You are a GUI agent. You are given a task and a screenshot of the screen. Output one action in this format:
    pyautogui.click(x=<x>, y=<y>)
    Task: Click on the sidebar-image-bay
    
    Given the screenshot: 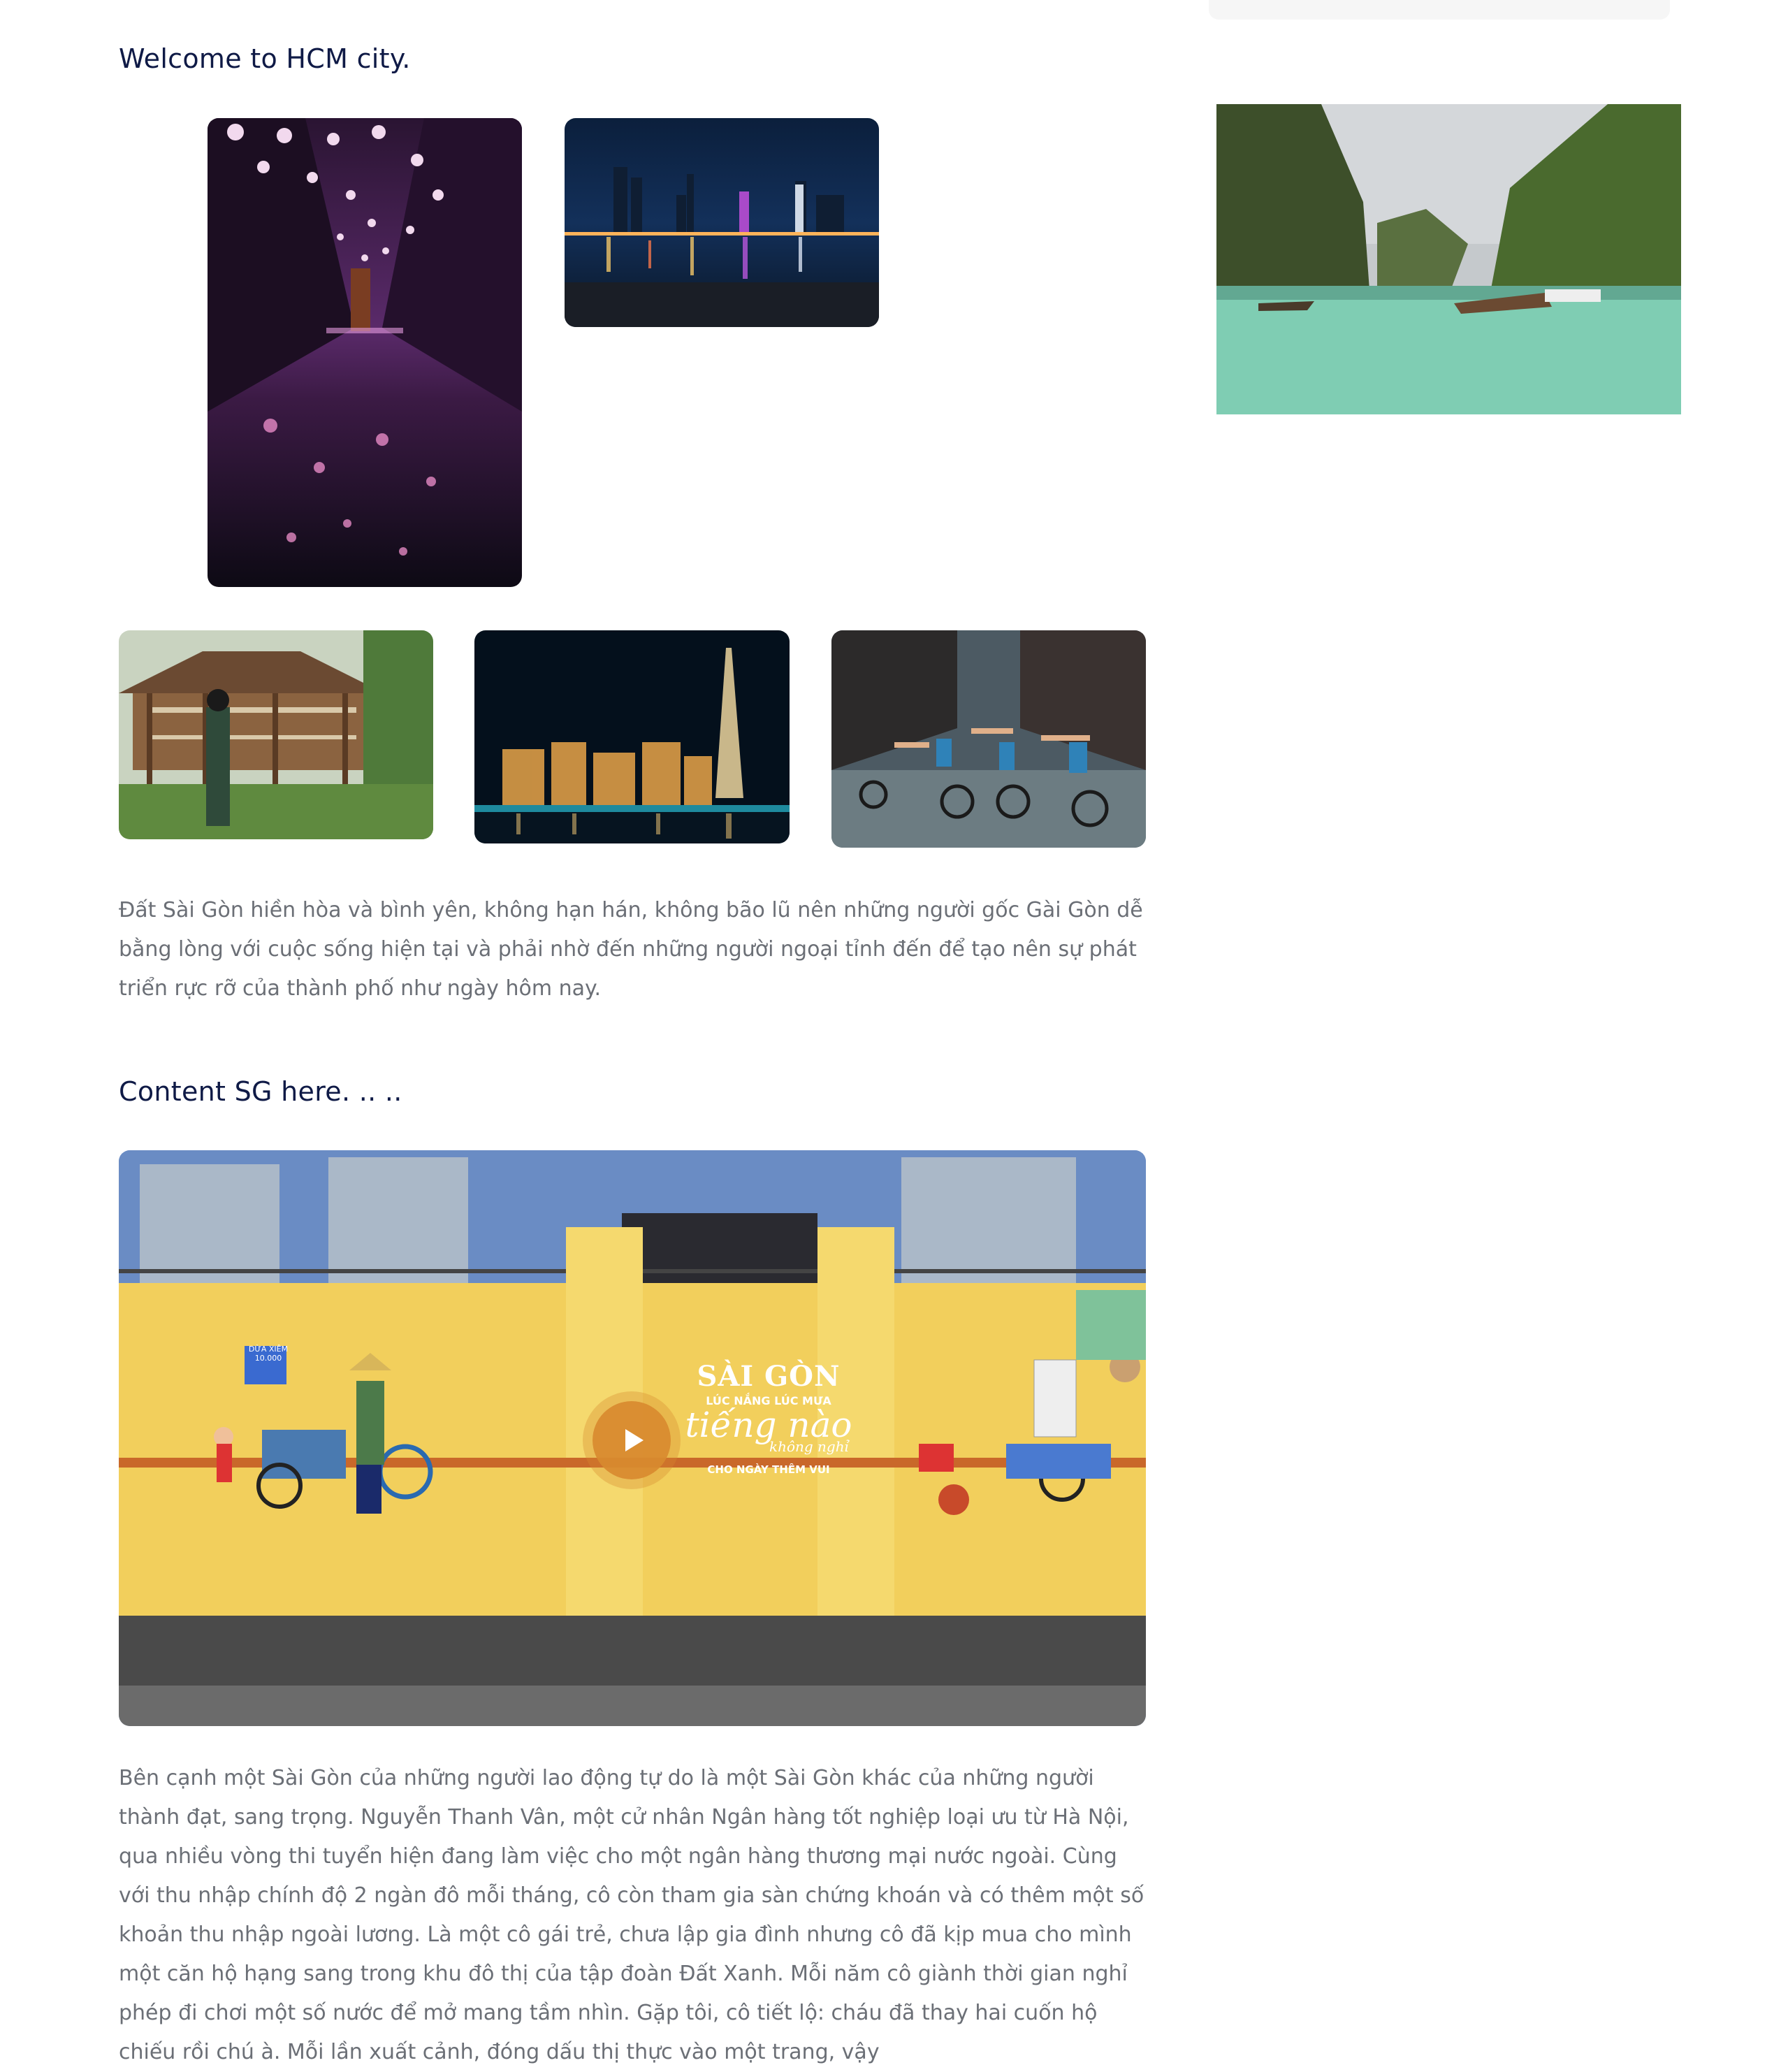 What is the action you would take?
    pyautogui.click(x=1448, y=259)
    